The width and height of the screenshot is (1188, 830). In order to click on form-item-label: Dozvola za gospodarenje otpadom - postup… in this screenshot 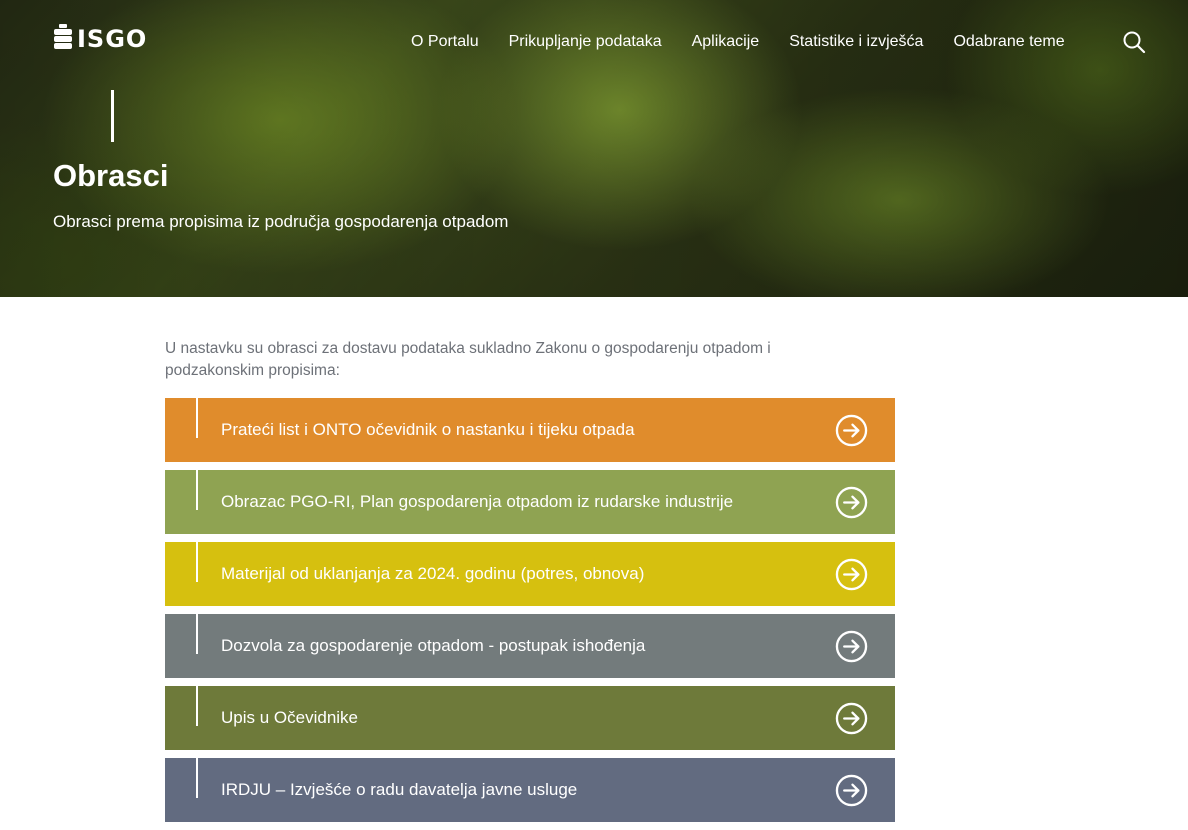, I will do `click(433, 645)`.